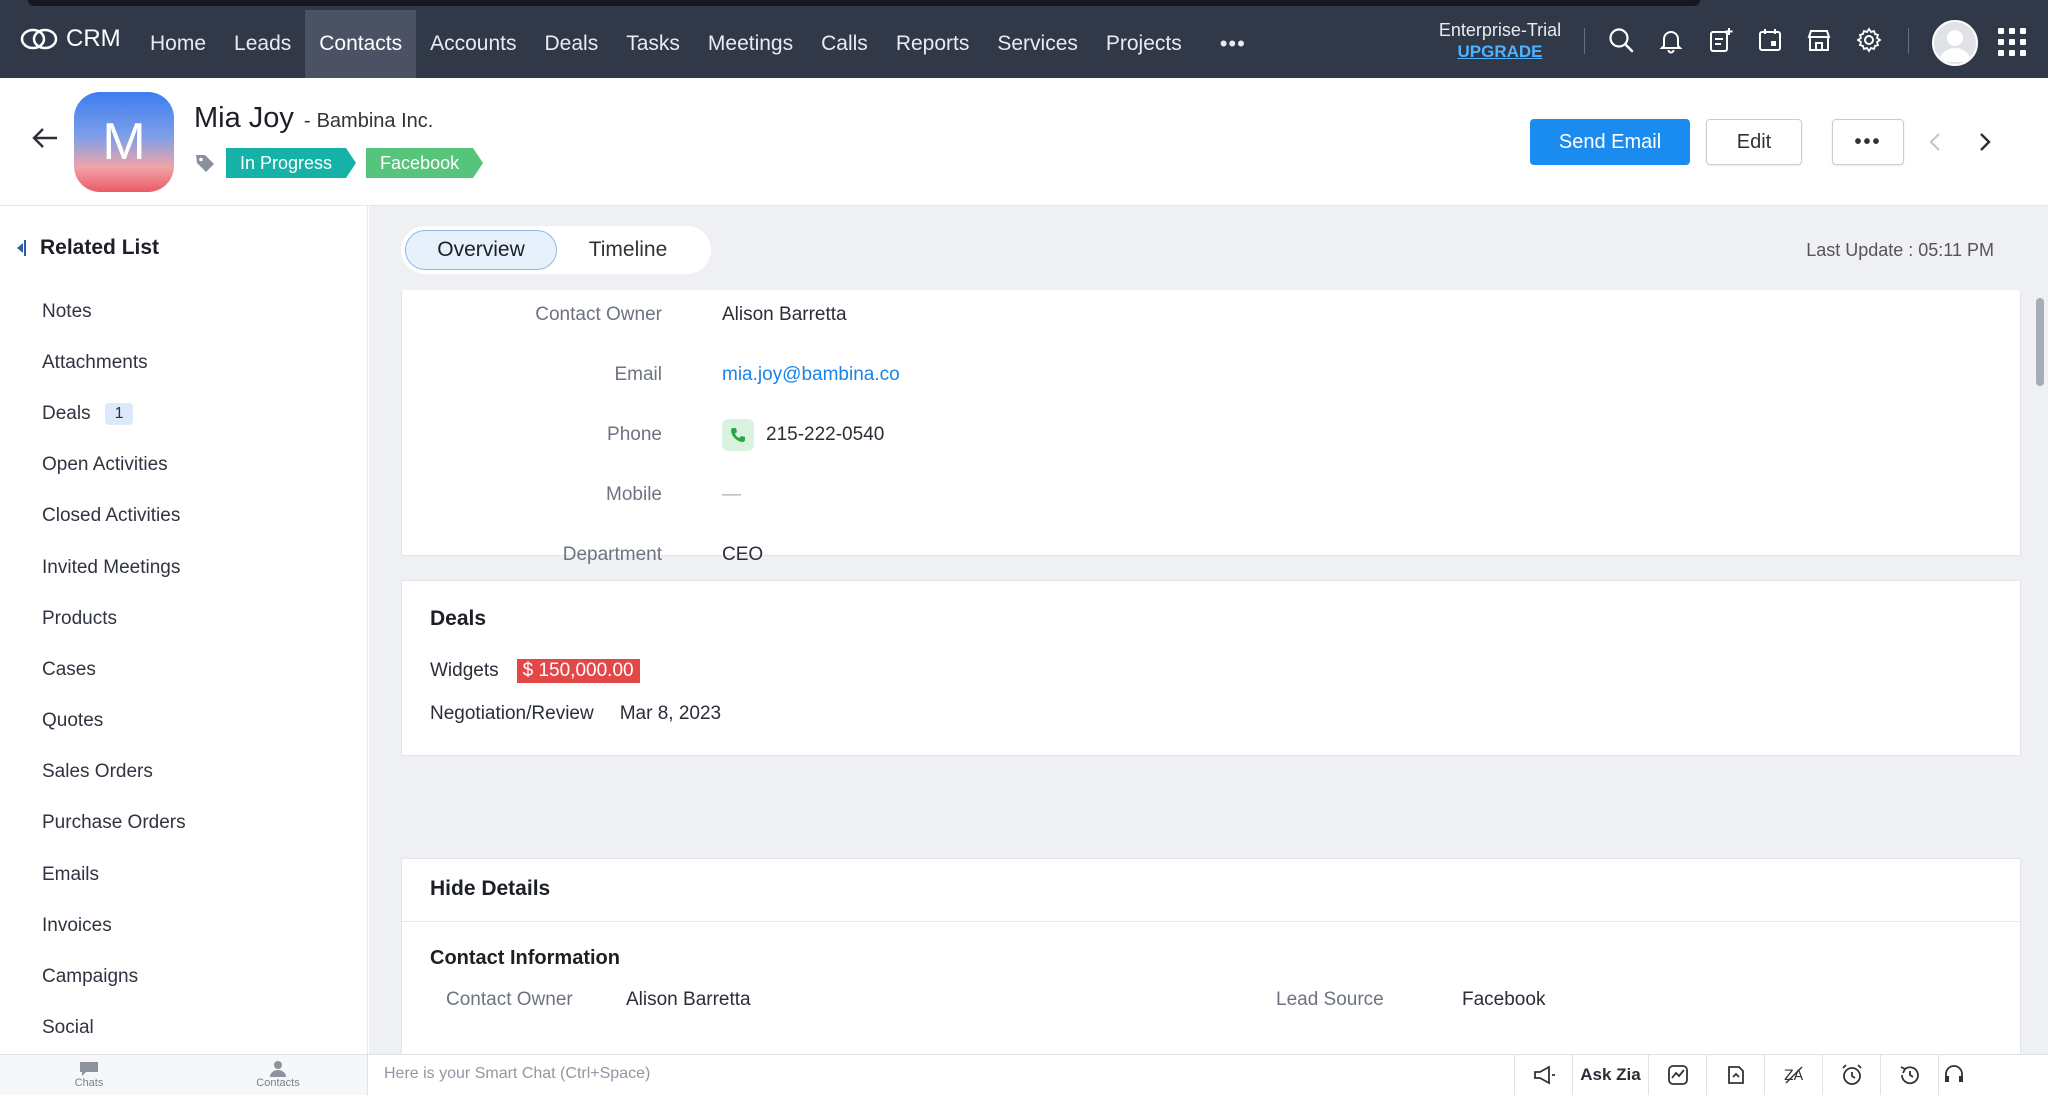  I want to click on more-actions-button: •••, so click(1868, 142).